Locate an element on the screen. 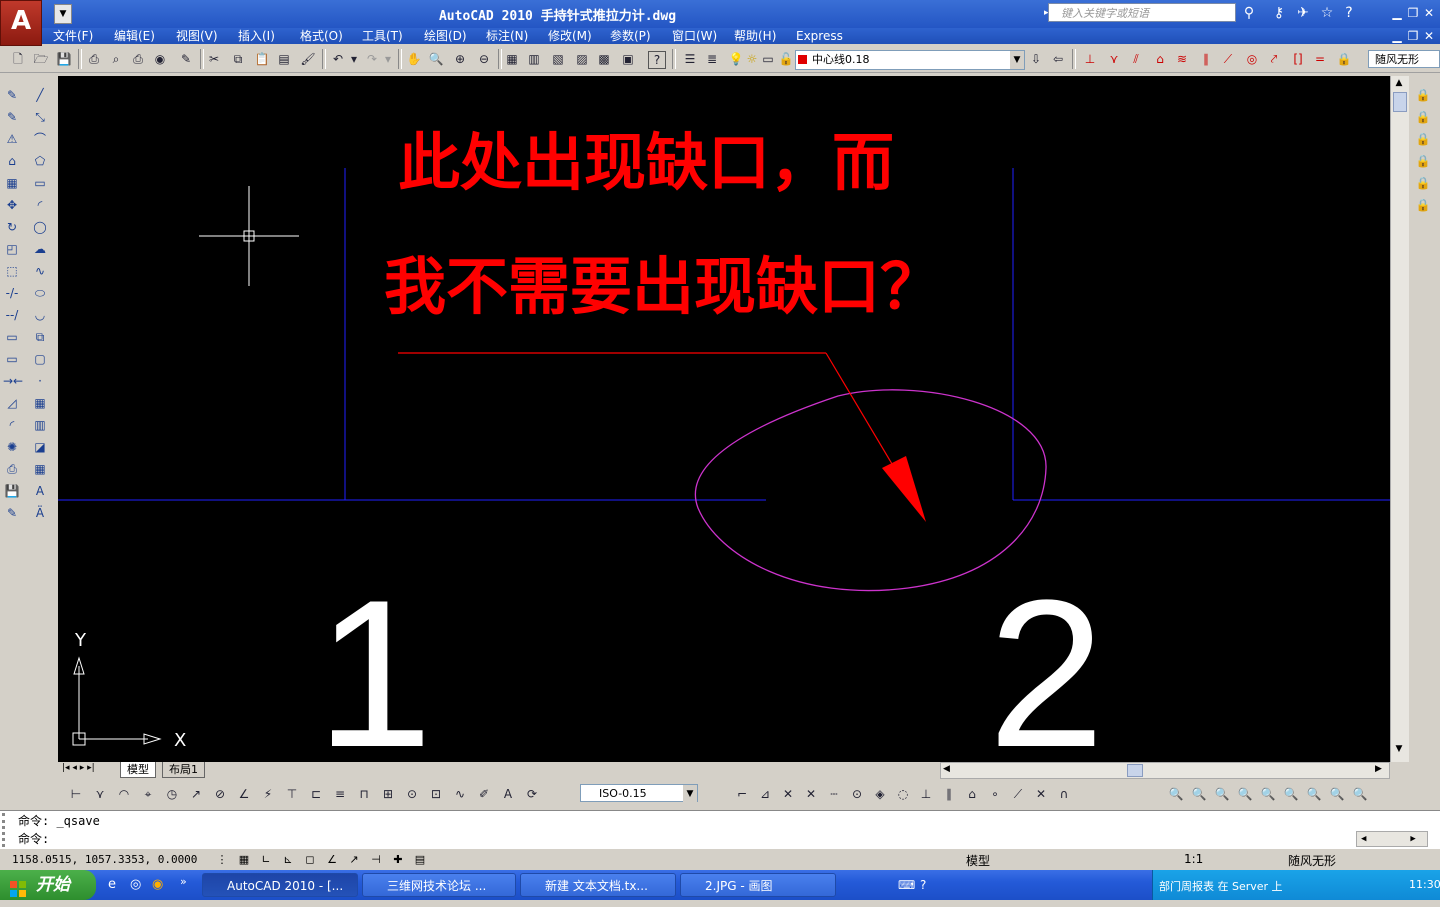 This screenshot has width=1440, height=907. menu-help: 帮助(H) is located at coordinates (755, 36).